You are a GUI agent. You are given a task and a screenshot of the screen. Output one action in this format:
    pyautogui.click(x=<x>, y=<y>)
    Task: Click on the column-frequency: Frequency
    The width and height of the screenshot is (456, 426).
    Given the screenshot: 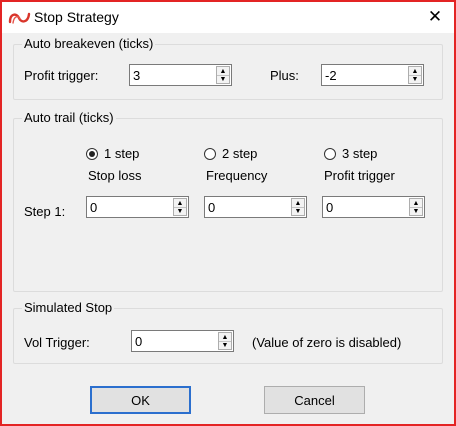 What is the action you would take?
    pyautogui.click(x=237, y=175)
    